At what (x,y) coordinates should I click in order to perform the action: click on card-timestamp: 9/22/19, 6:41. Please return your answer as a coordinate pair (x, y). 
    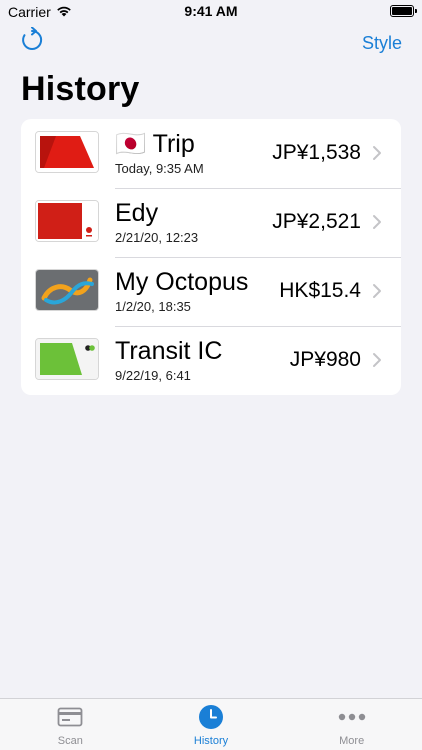
    Looking at the image, I should click on (153, 375).